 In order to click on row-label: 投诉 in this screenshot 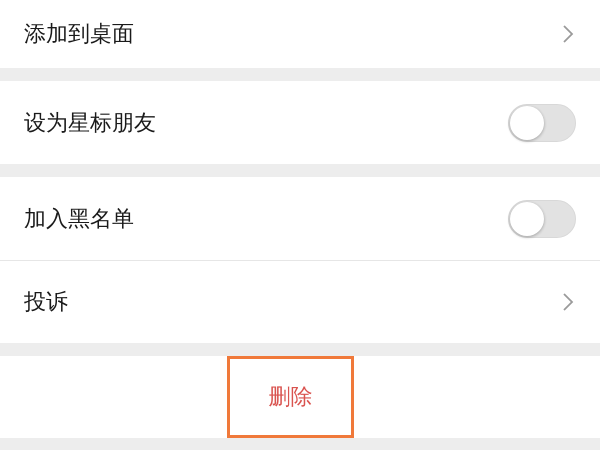, I will do `click(46, 303)`.